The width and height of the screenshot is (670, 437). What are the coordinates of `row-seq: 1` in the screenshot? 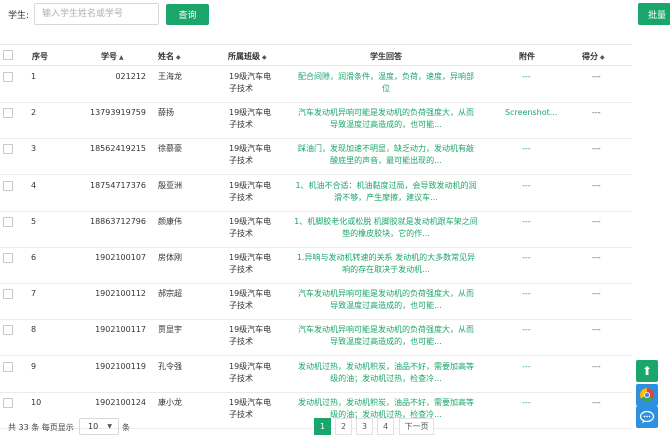 It's located at (34, 76).